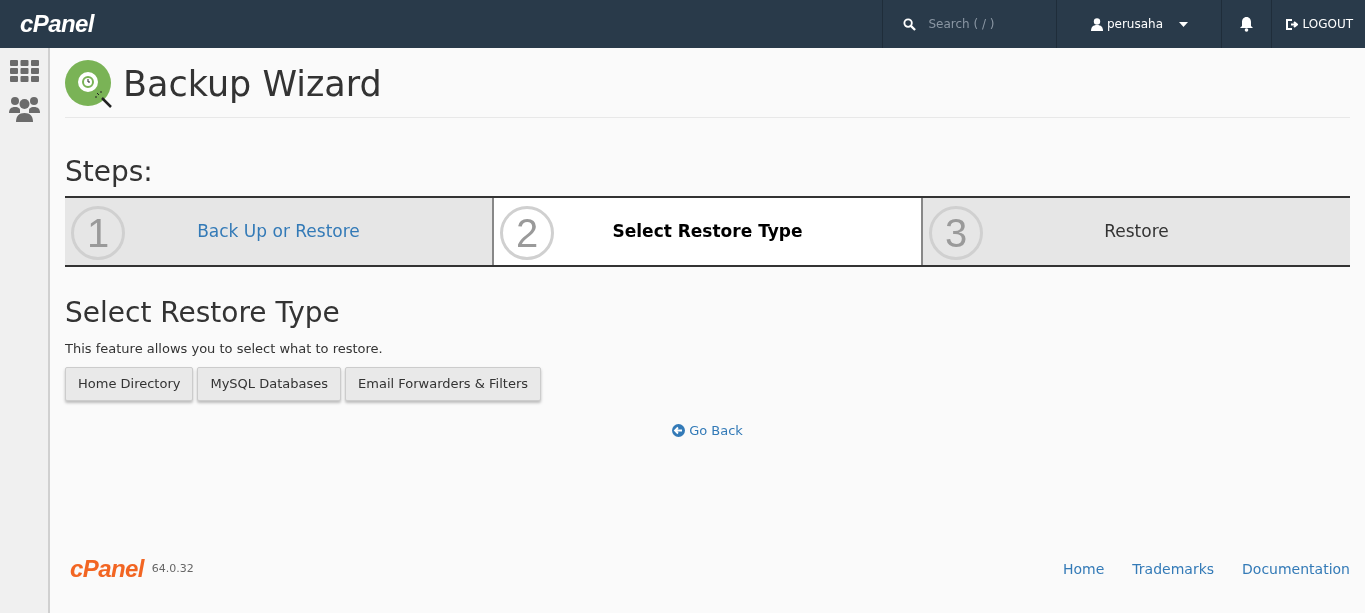 This screenshot has height=613, width=1365. I want to click on step-number: 2, so click(527, 233).